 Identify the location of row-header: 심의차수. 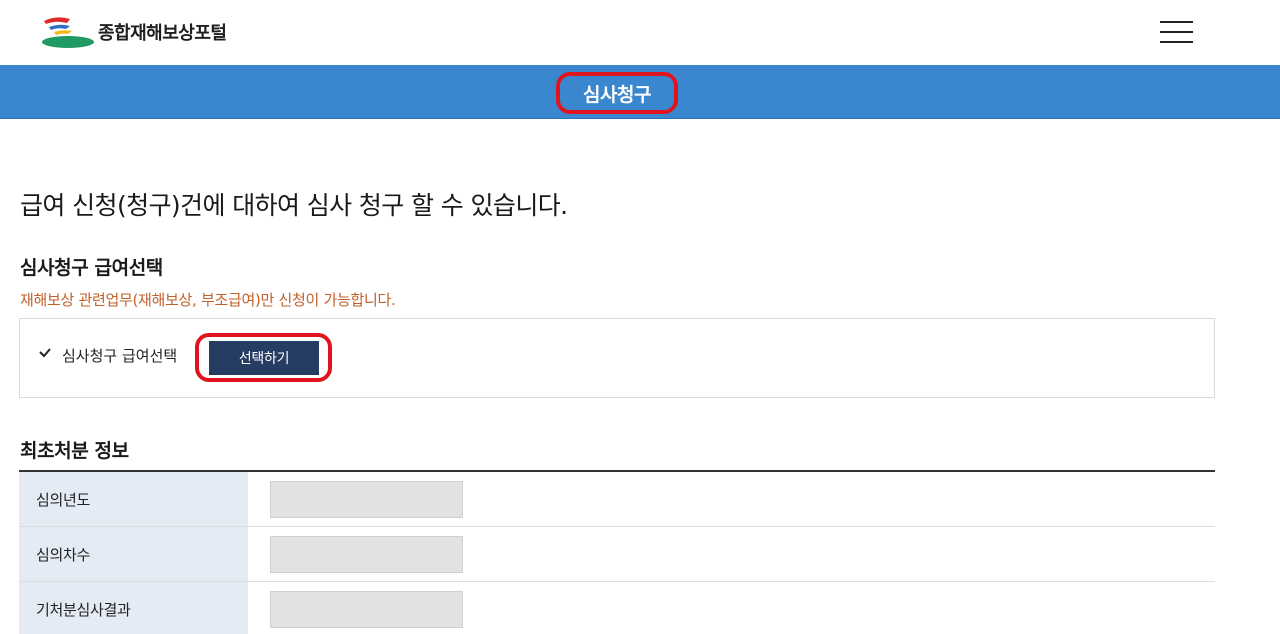
(133, 554).